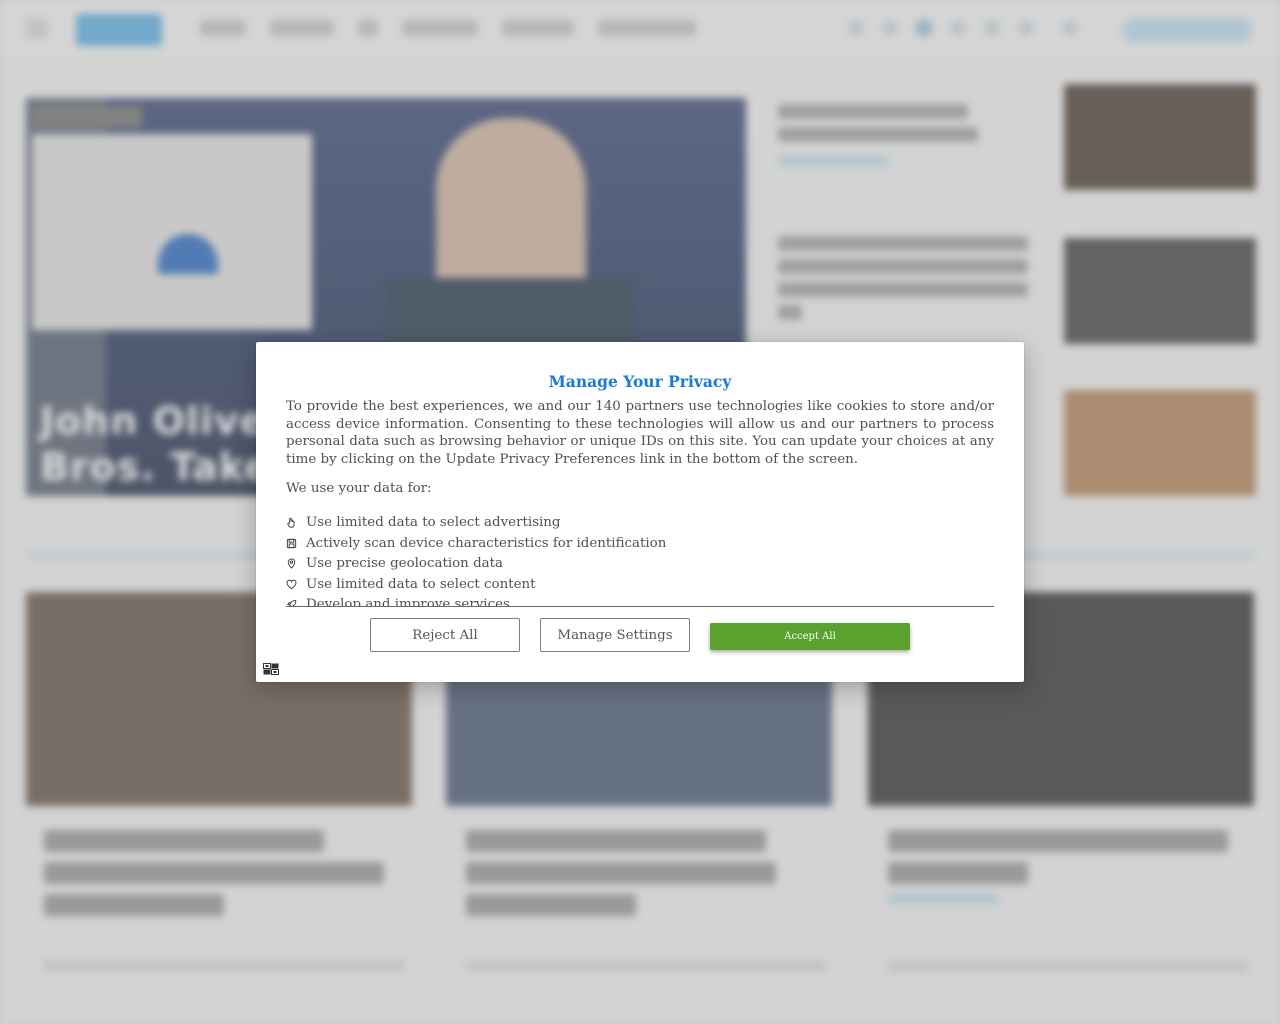  What do you see at coordinates (640, 523) in the screenshot?
I see `purpose-item: Use limited data to select advertising` at bounding box center [640, 523].